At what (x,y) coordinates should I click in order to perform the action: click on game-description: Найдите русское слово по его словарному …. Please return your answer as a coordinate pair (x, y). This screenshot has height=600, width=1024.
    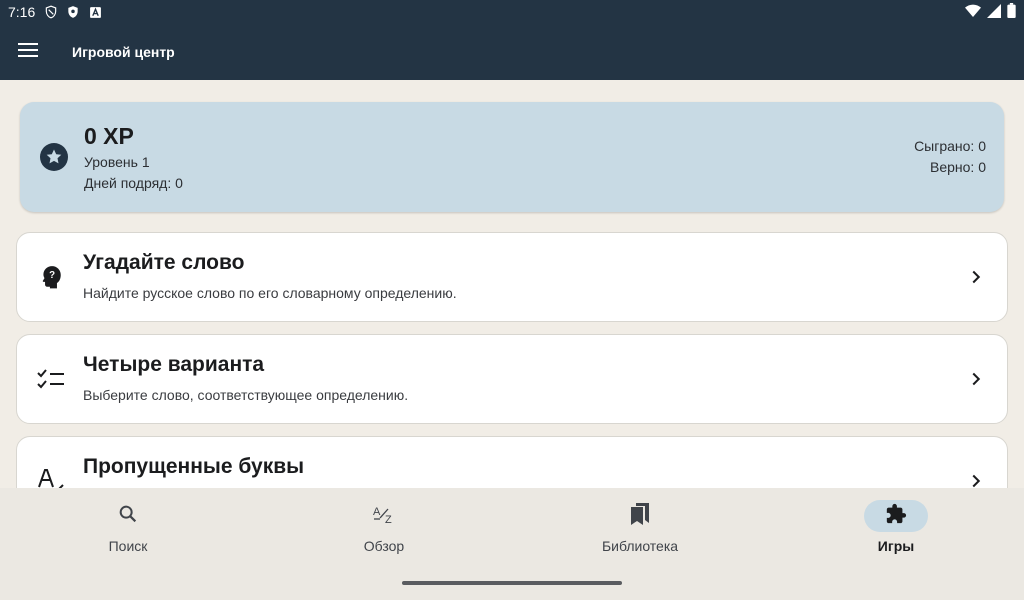
    Looking at the image, I should click on (270, 293).